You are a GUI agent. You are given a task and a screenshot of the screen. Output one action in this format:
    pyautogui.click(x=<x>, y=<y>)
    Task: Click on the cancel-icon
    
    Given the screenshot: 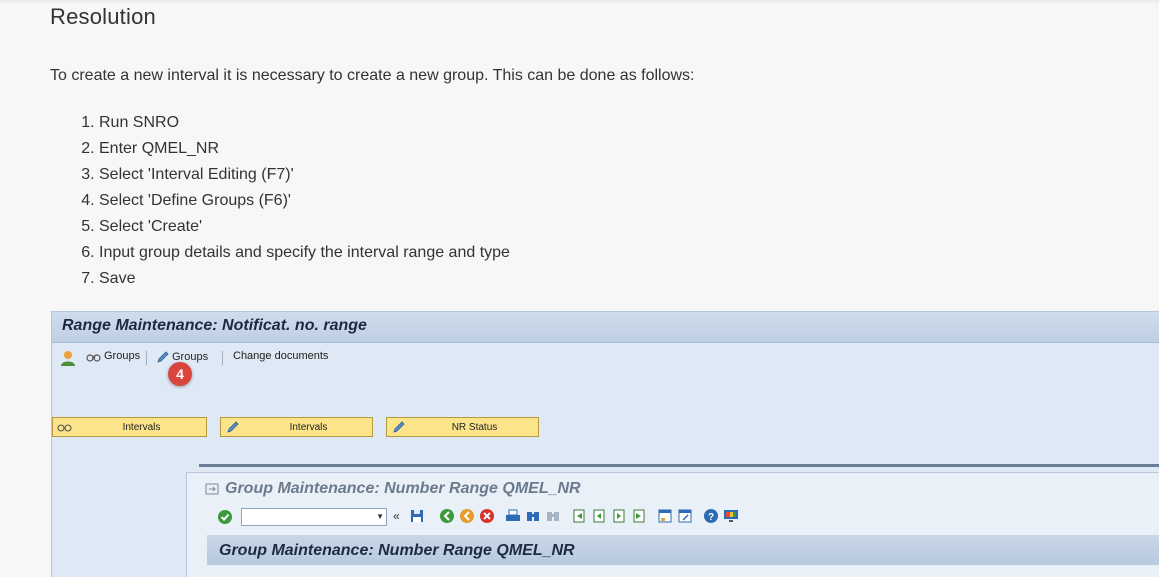 What is the action you would take?
    pyautogui.click(x=487, y=516)
    